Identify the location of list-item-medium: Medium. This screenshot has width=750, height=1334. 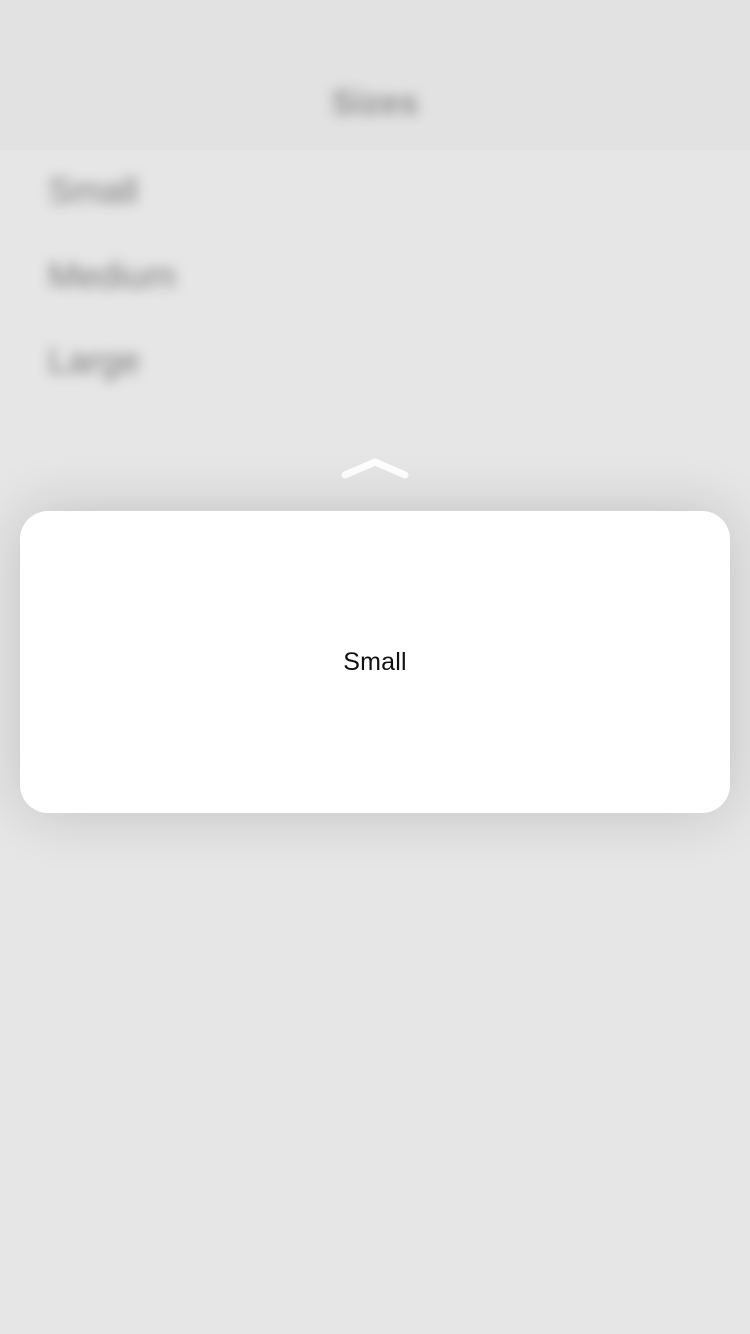
(375, 277).